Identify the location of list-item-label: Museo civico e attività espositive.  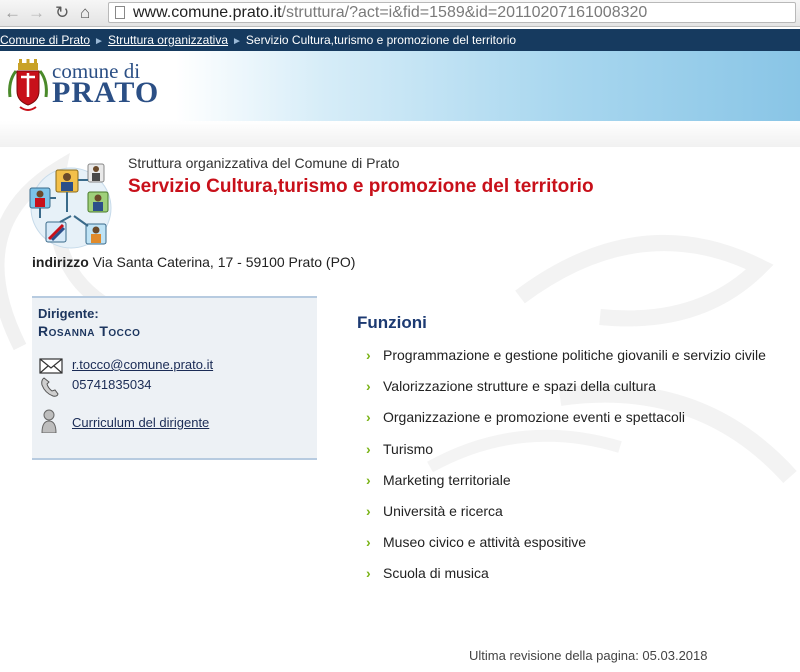
(485, 542).